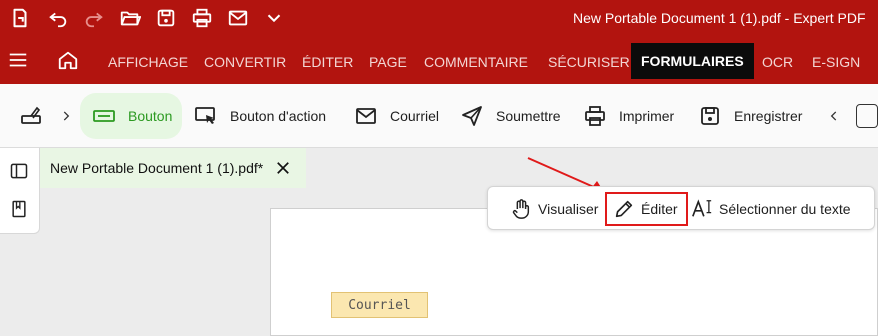  Describe the element at coordinates (104, 116) in the screenshot. I see `button-field-icon` at that location.